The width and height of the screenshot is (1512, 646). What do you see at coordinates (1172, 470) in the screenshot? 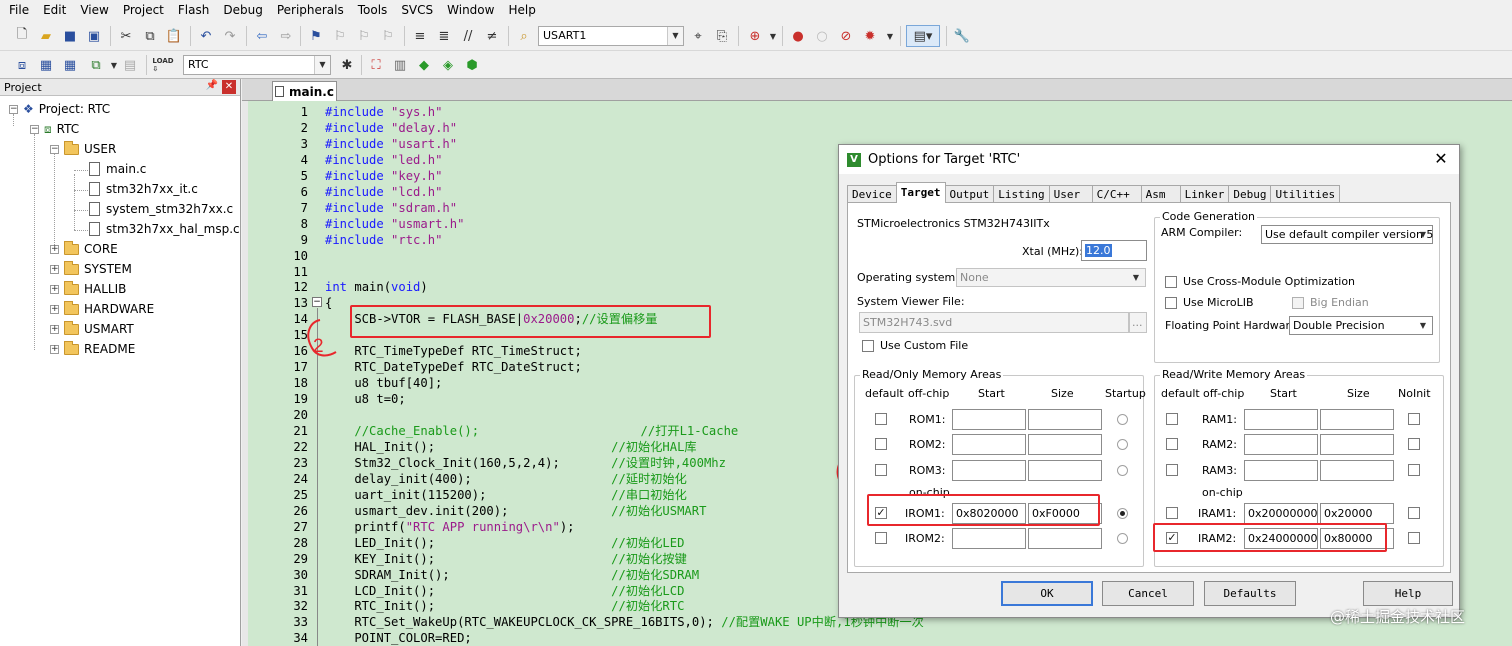
I see `ram3-default-checkbox` at bounding box center [1172, 470].